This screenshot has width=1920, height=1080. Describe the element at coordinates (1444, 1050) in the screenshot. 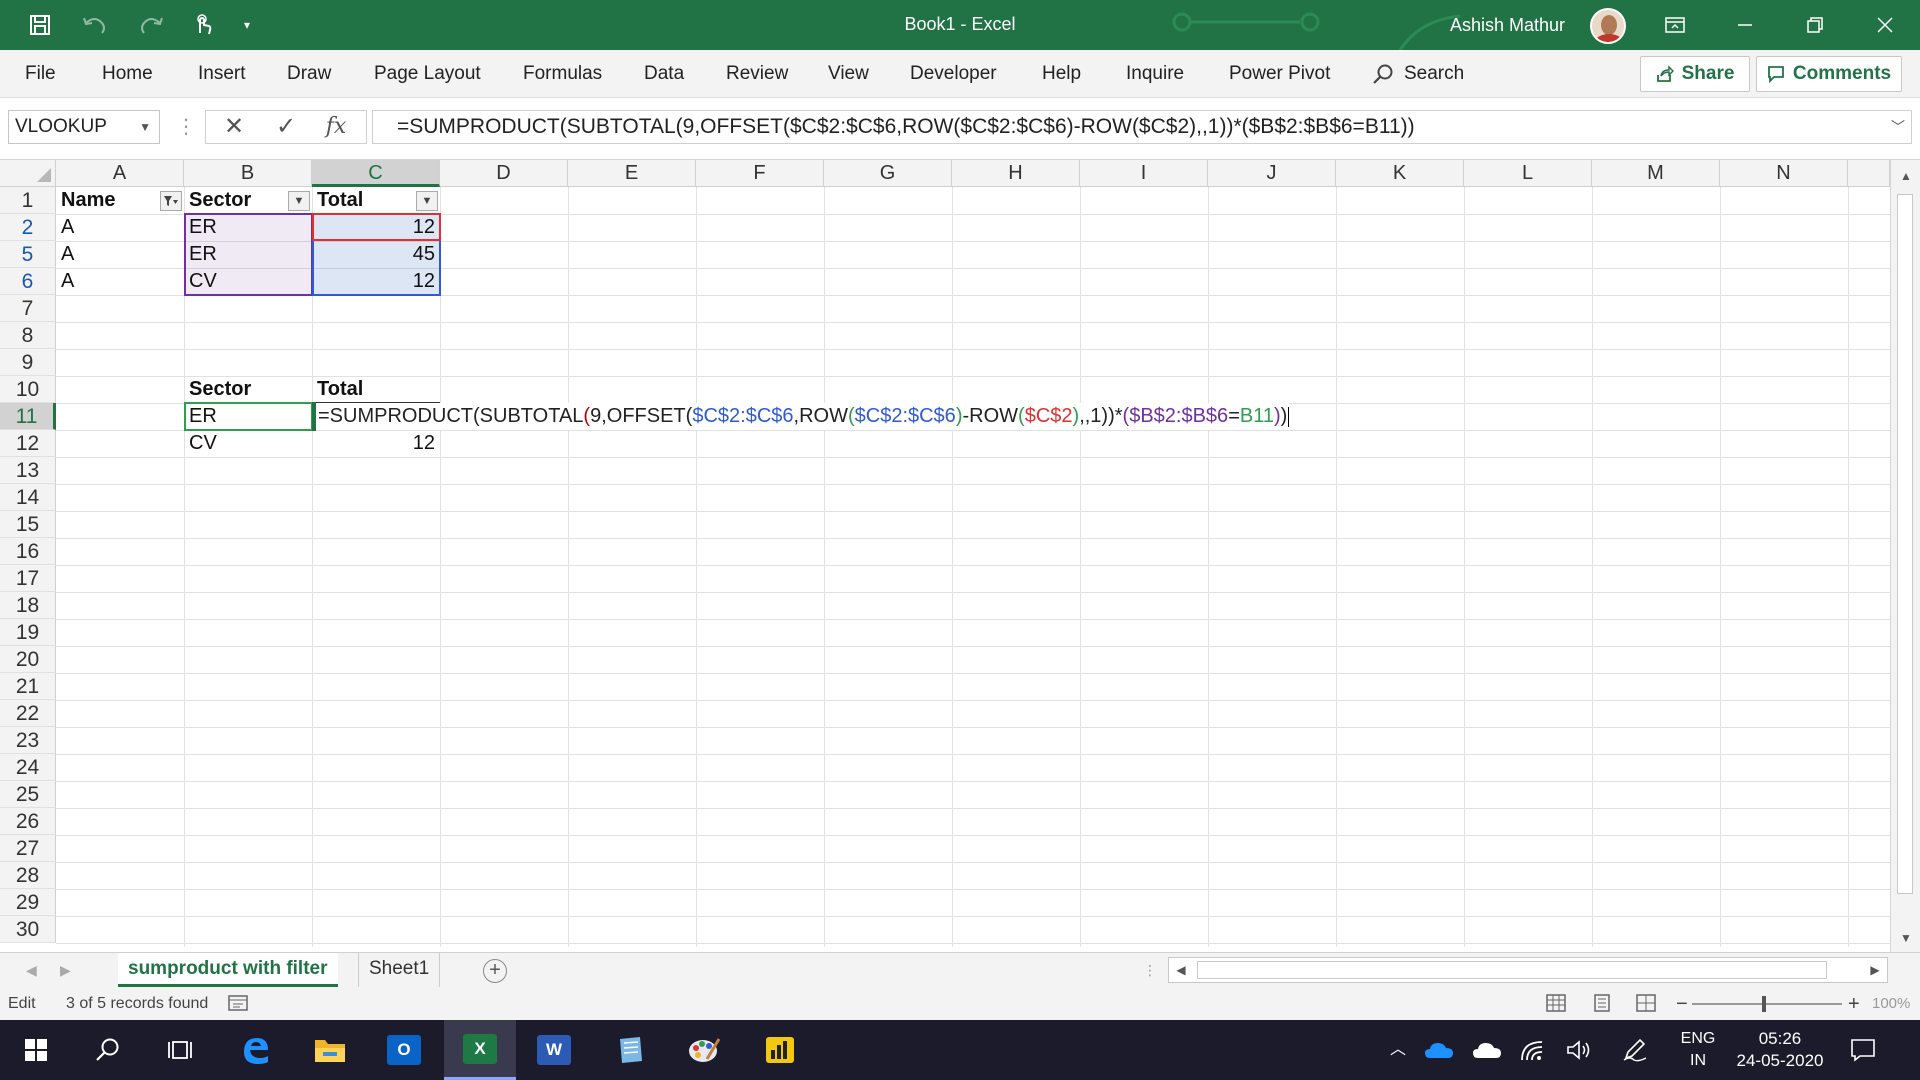

I see `onedrive-business-icon` at that location.